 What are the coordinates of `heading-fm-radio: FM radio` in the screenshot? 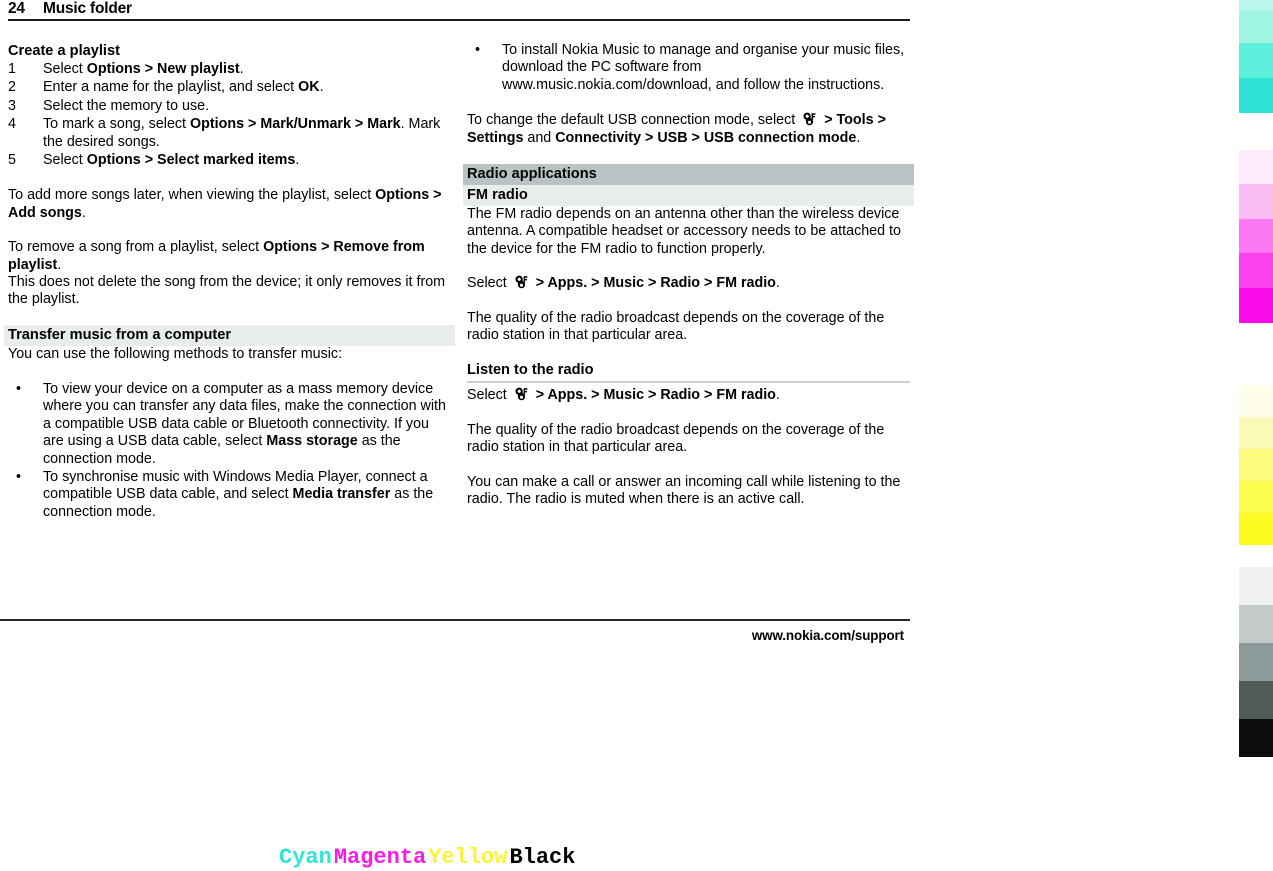 It's located at (688, 196).